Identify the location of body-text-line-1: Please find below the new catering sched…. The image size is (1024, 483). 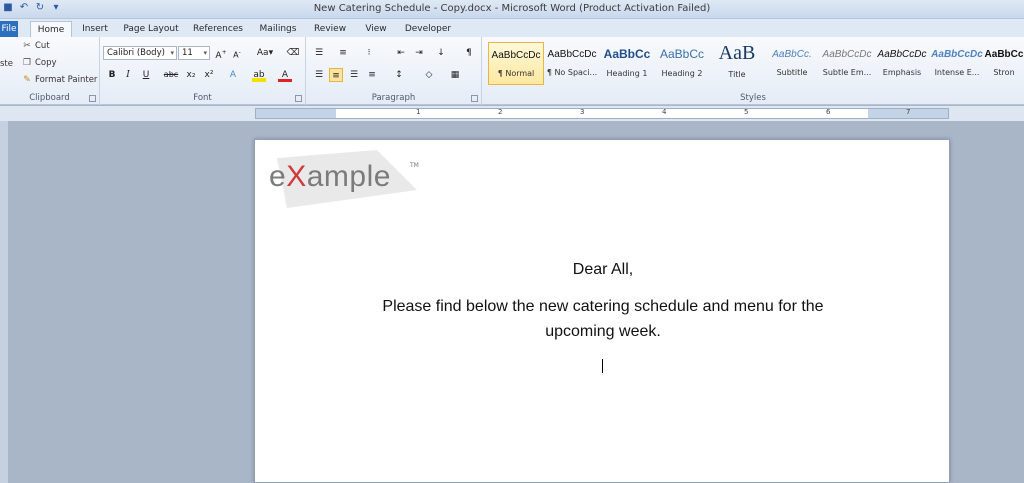
(603, 307).